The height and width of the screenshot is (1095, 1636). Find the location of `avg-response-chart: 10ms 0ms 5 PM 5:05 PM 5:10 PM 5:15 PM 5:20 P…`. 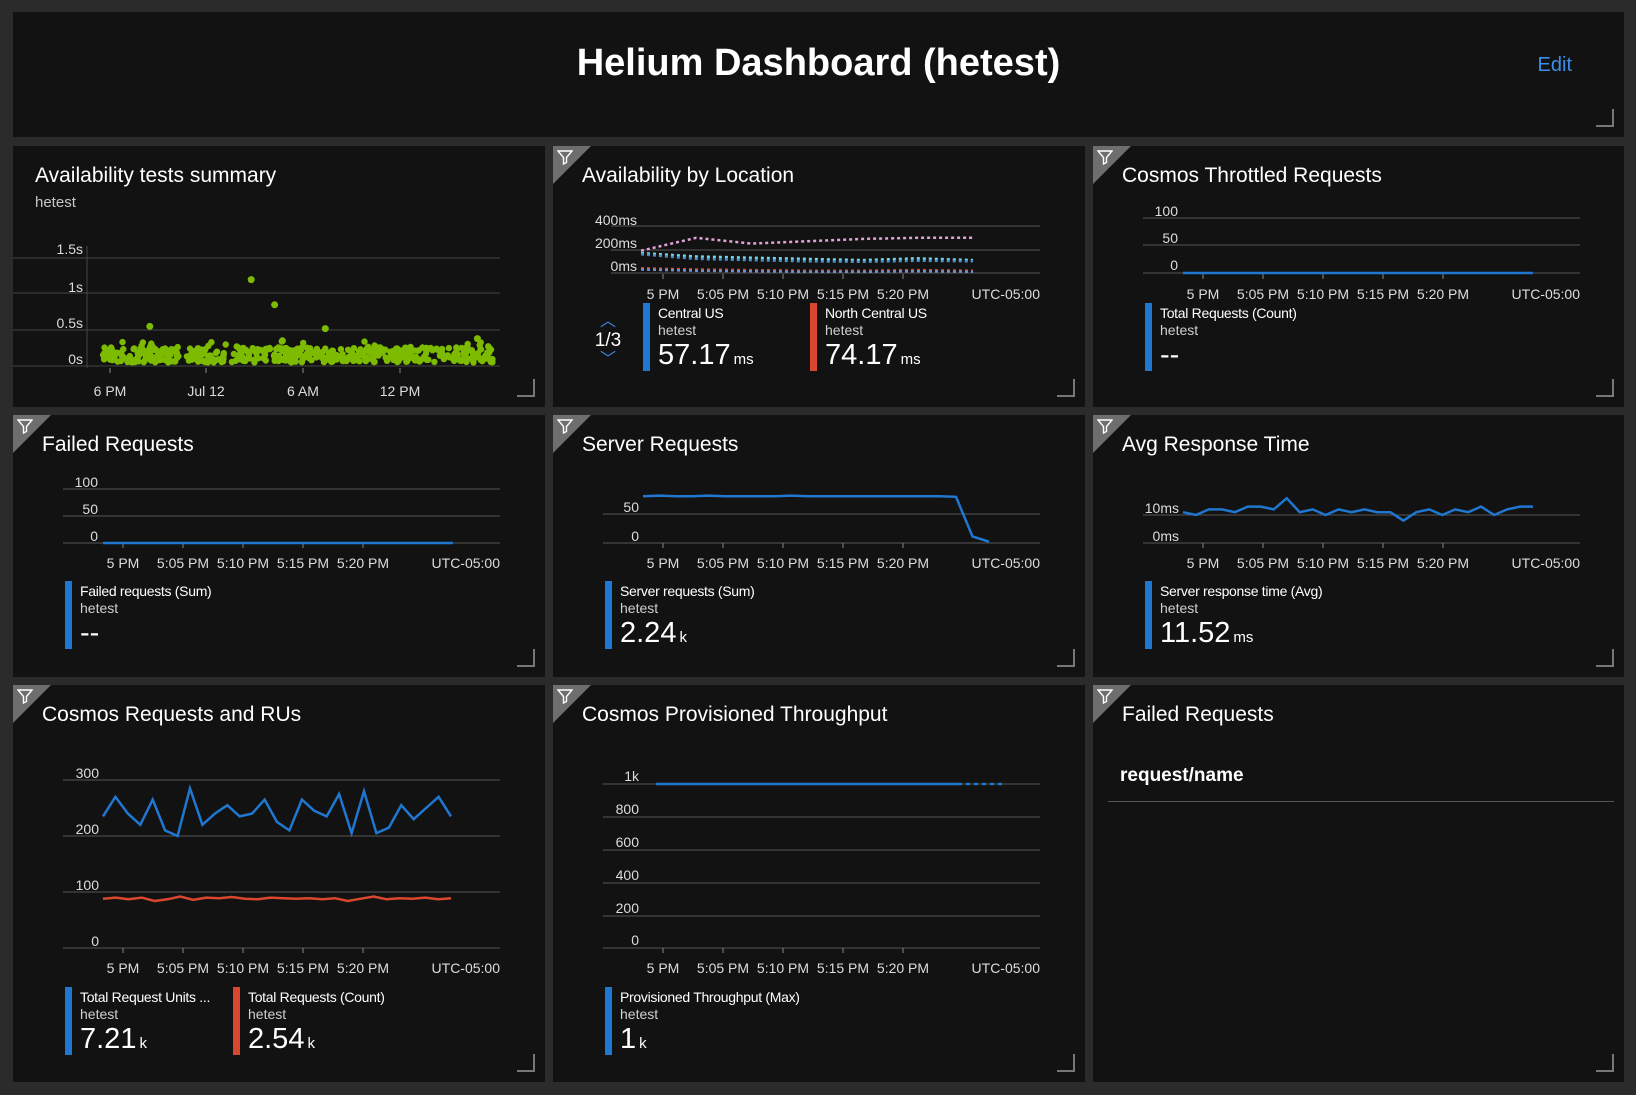

avg-response-chart: 10ms 0ms 5 PM 5:05 PM 5:10 PM 5:15 PM 5:20 P… is located at coordinates (1358, 500).